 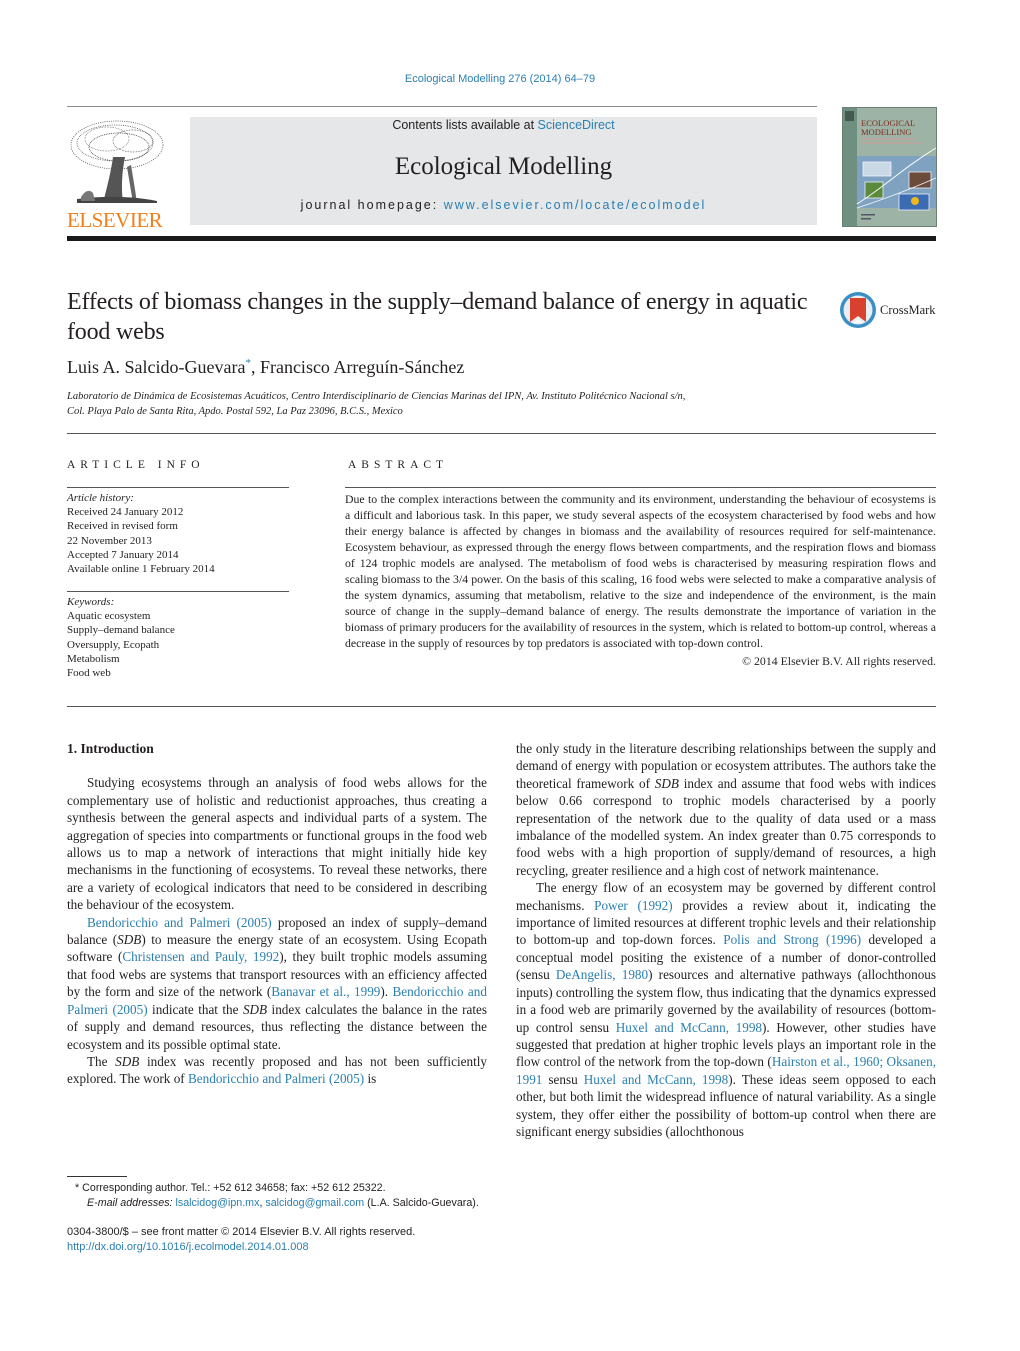 I want to click on journal-title: Ecological Modelling, so click(x=503, y=166).